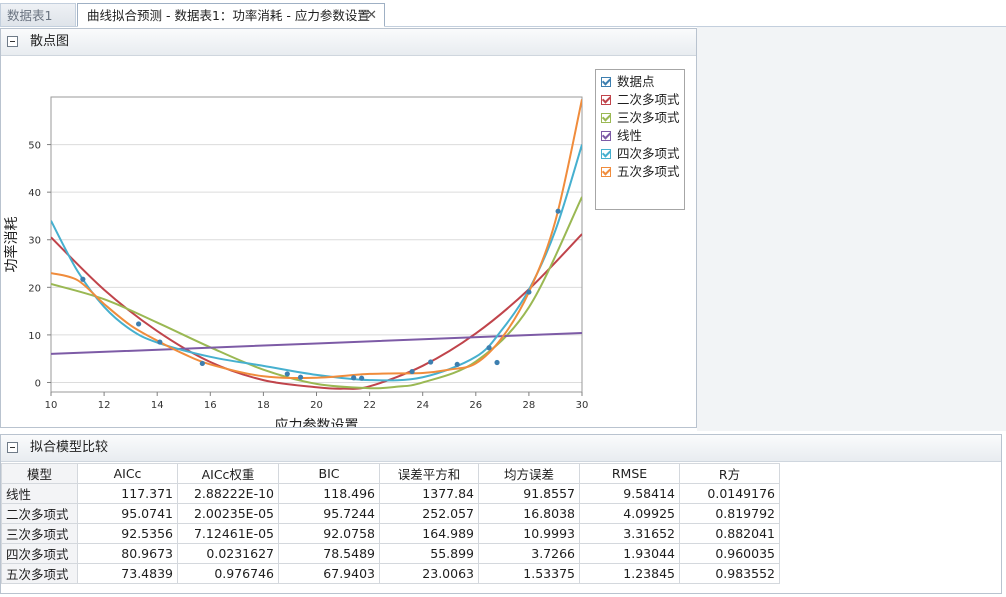  I want to click on table-cell: 80.9673, so click(127, 553).